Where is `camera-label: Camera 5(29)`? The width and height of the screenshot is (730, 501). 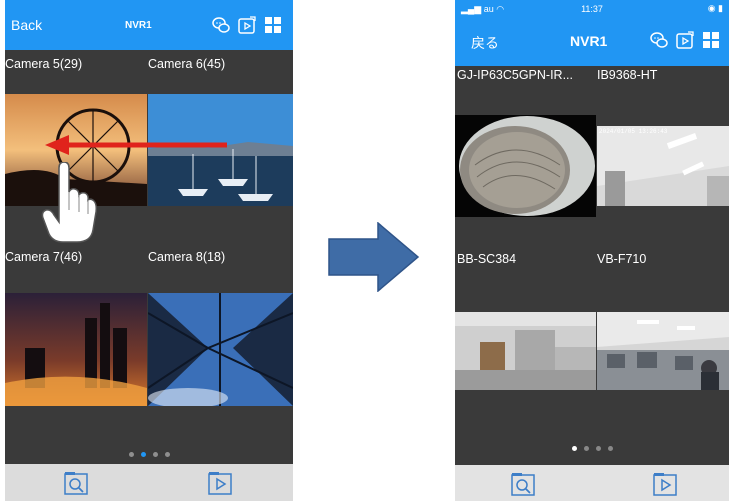
camera-label: Camera 5(29) is located at coordinates (44, 64).